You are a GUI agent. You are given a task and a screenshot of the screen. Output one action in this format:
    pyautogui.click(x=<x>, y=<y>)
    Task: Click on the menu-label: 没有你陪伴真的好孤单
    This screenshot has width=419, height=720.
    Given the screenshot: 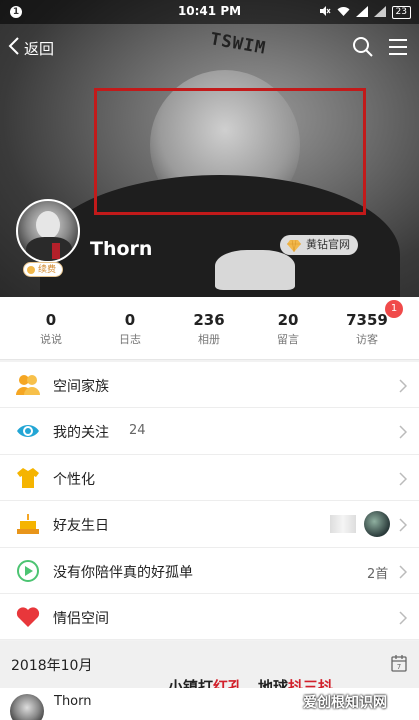 What is the action you would take?
    pyautogui.click(x=123, y=572)
    